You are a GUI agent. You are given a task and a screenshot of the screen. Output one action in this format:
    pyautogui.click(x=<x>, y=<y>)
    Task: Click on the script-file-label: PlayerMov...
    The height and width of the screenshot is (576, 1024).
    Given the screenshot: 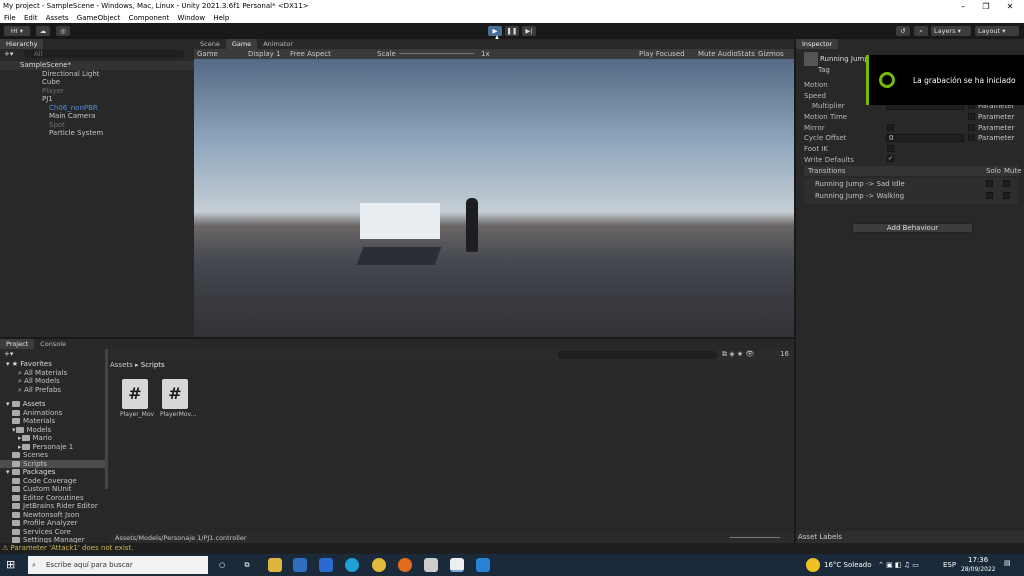 What is the action you would take?
    pyautogui.click(x=178, y=414)
    